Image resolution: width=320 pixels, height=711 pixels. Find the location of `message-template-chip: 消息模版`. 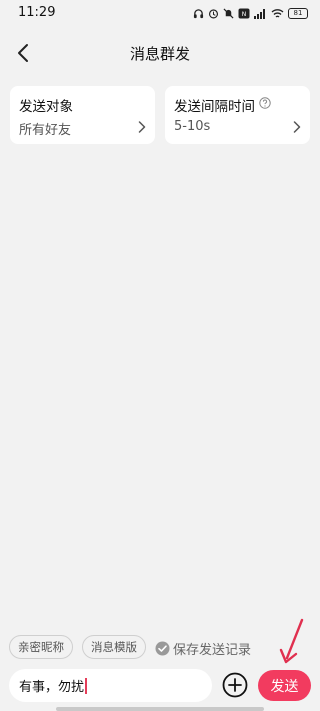

message-template-chip: 消息模版 is located at coordinates (114, 647).